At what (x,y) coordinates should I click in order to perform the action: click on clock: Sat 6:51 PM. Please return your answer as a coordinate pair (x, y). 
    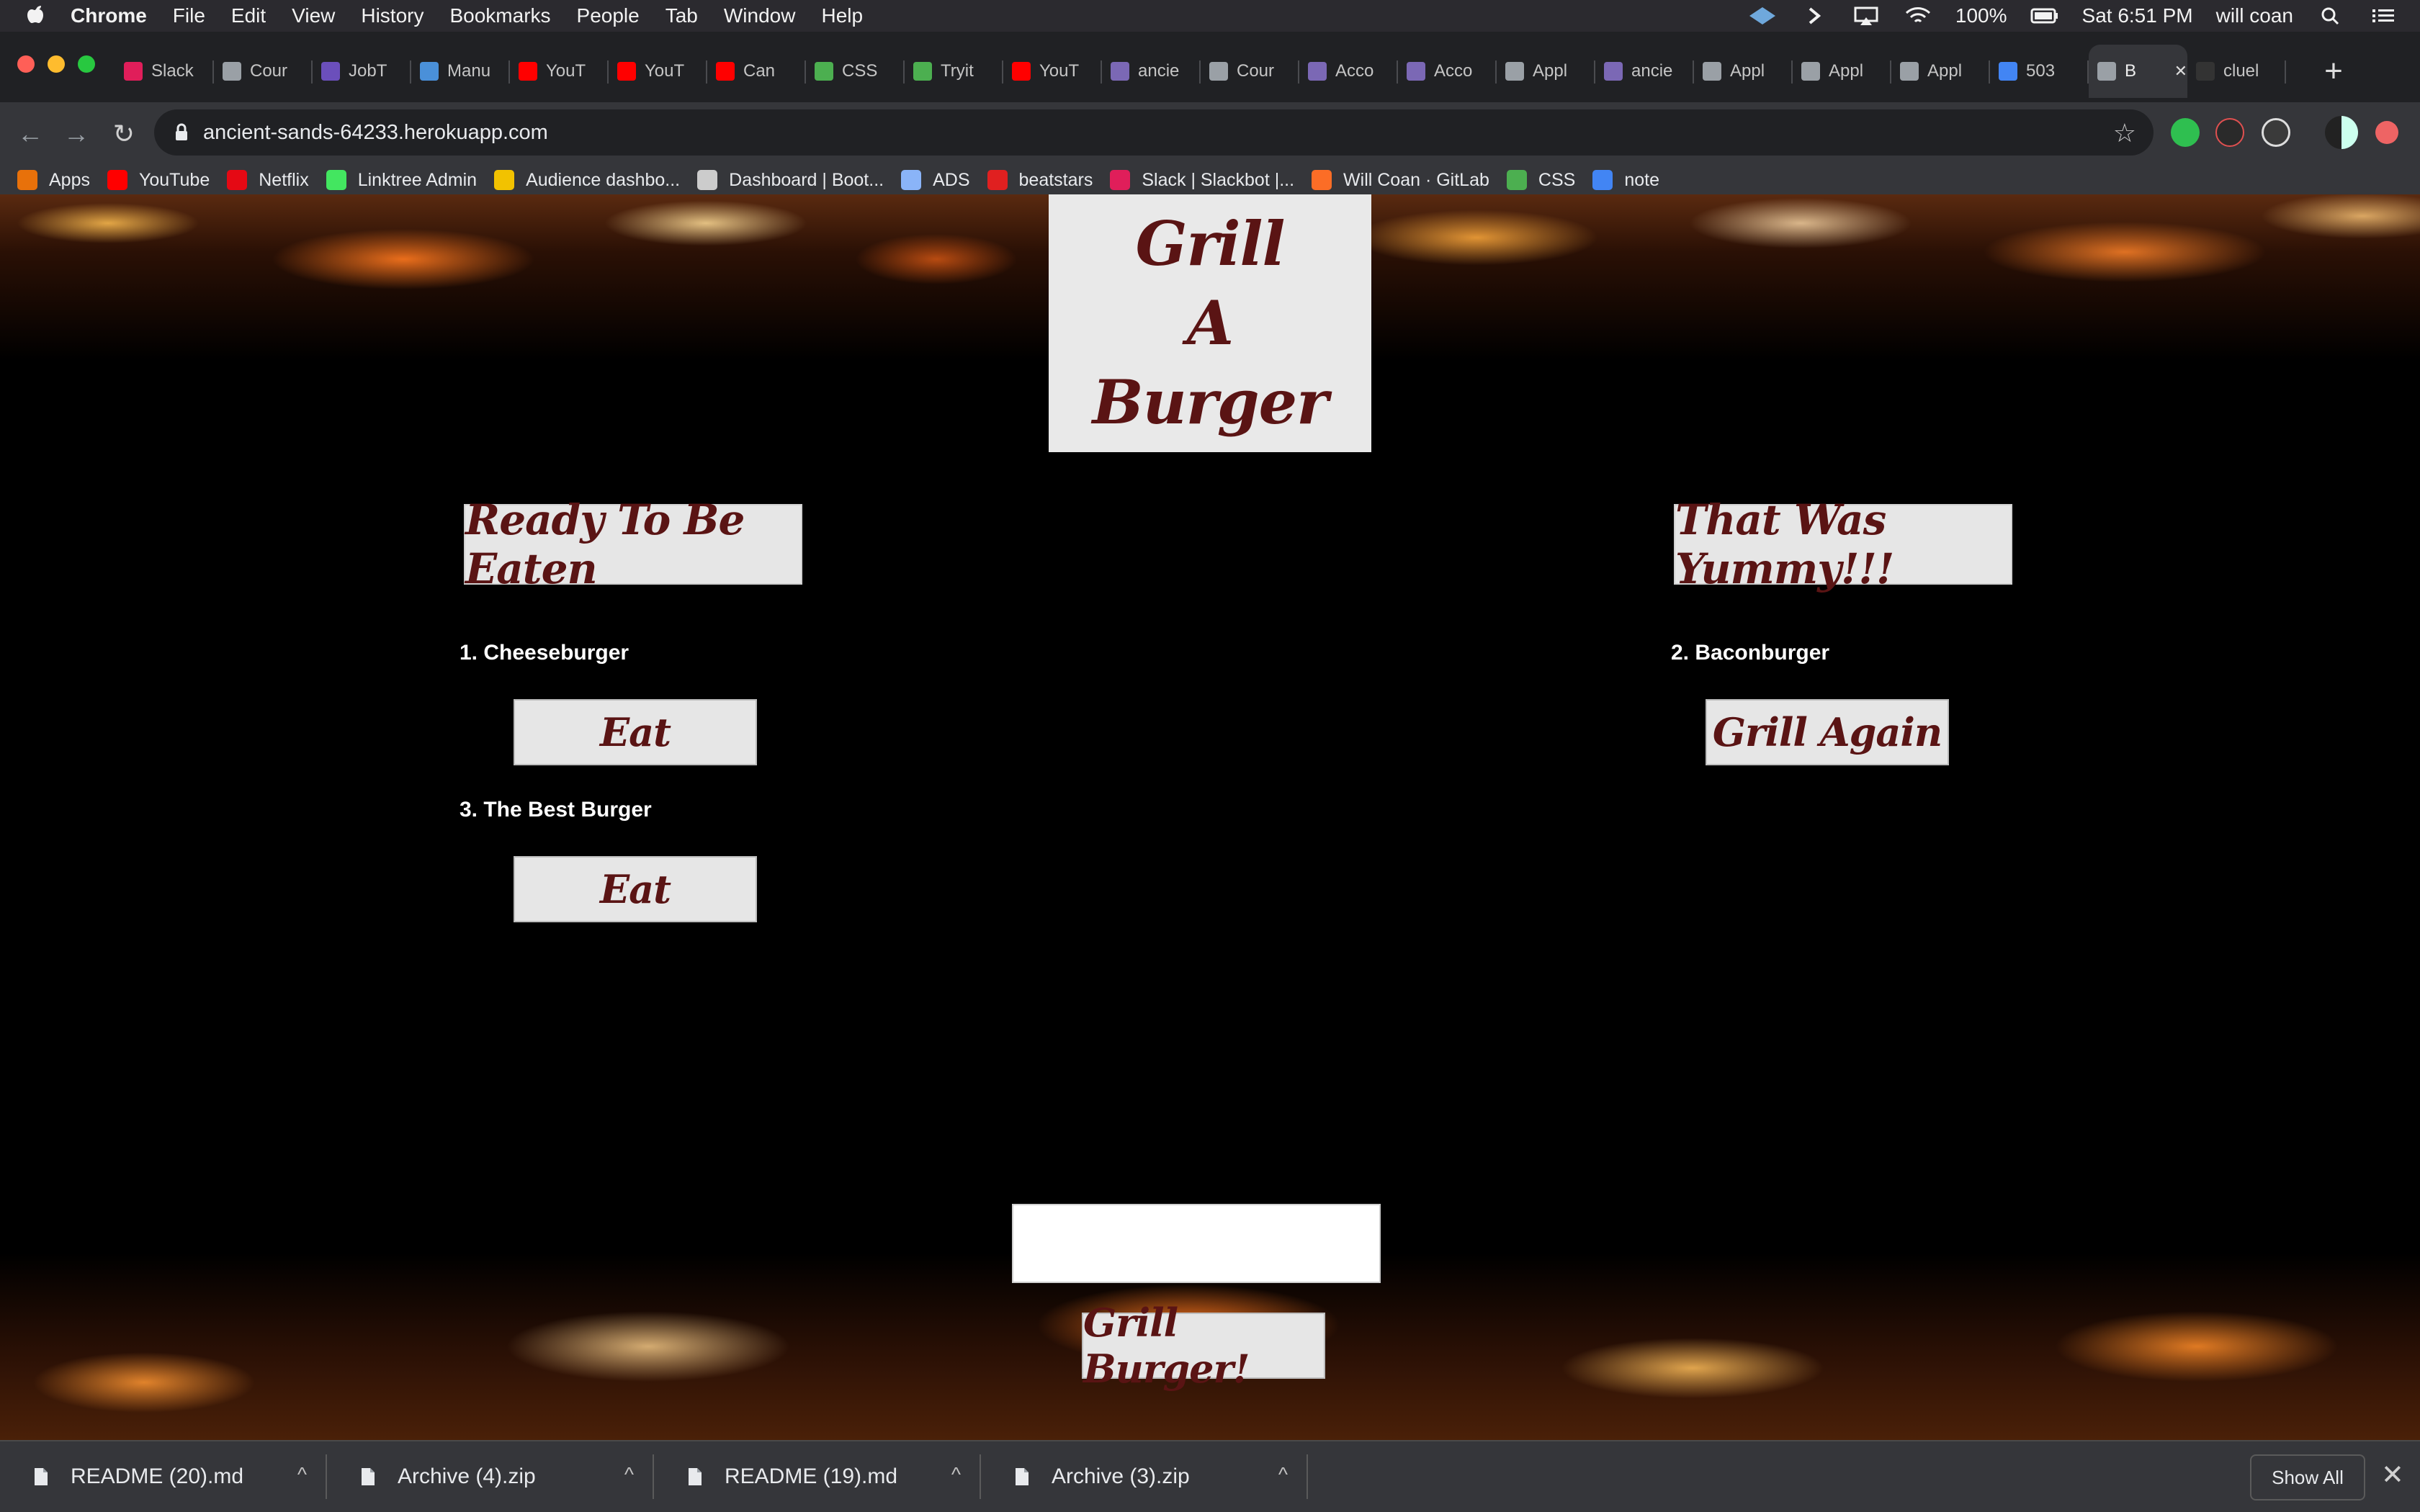
    Looking at the image, I should click on (2137, 15).